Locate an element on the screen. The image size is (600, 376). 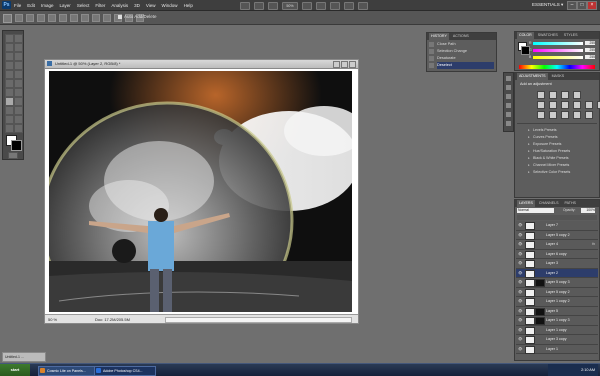
menu-filter: Filter is located at coordinates (100, 5).